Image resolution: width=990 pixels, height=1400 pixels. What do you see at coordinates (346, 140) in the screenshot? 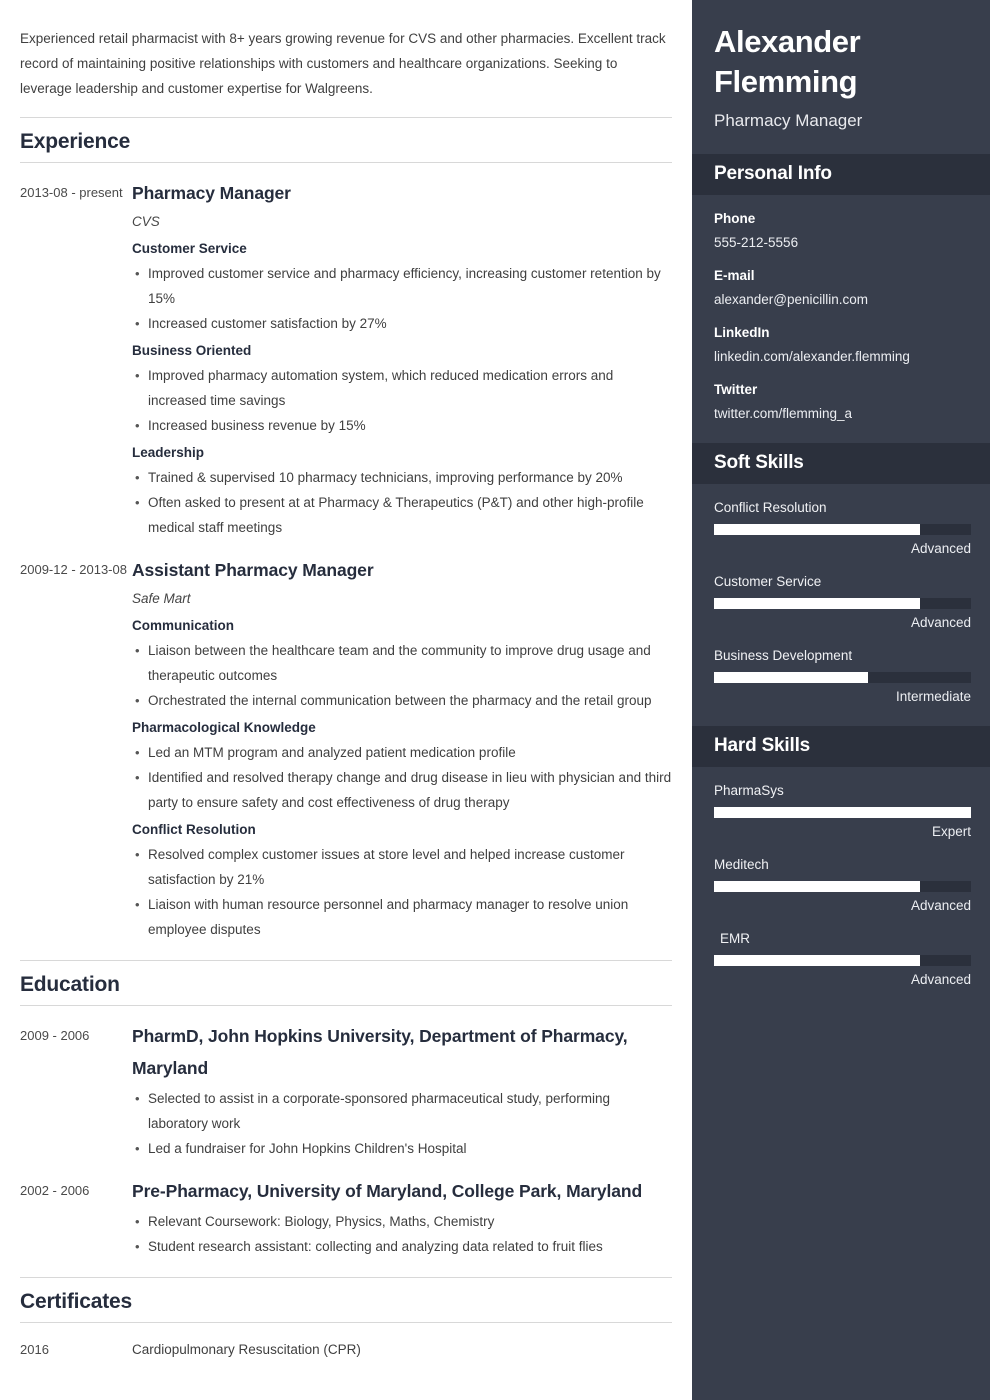
I see `experience-heading: Experience` at bounding box center [346, 140].